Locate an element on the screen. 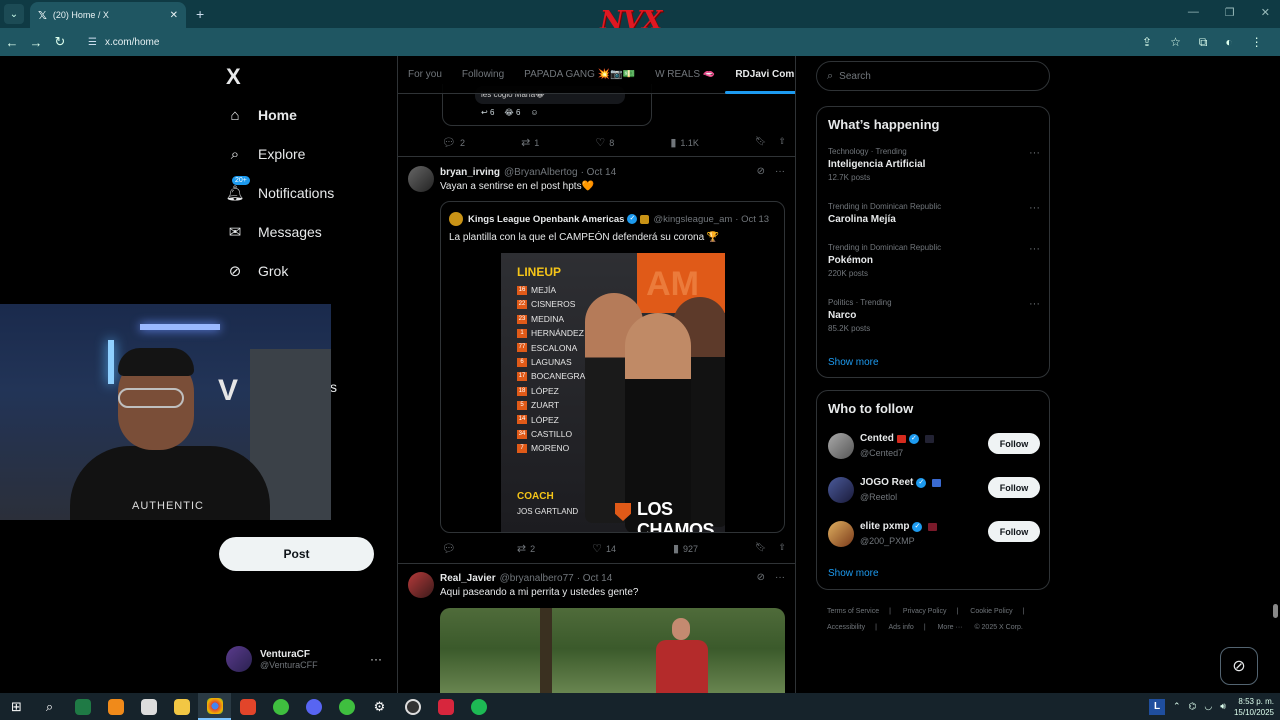 The width and height of the screenshot is (1280, 720). extensions-icon: ⧉ is located at coordinates (1203, 42).